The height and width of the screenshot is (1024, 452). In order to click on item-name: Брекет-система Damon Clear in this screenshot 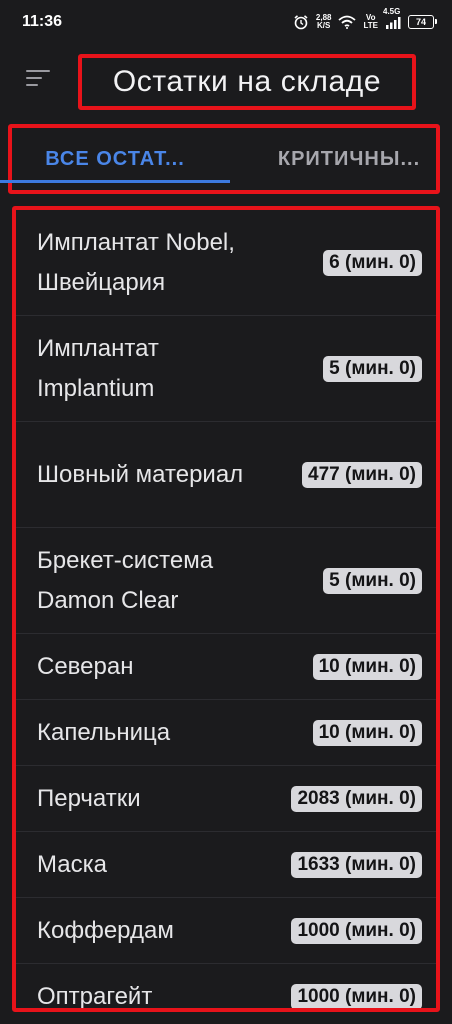, I will do `click(125, 580)`.